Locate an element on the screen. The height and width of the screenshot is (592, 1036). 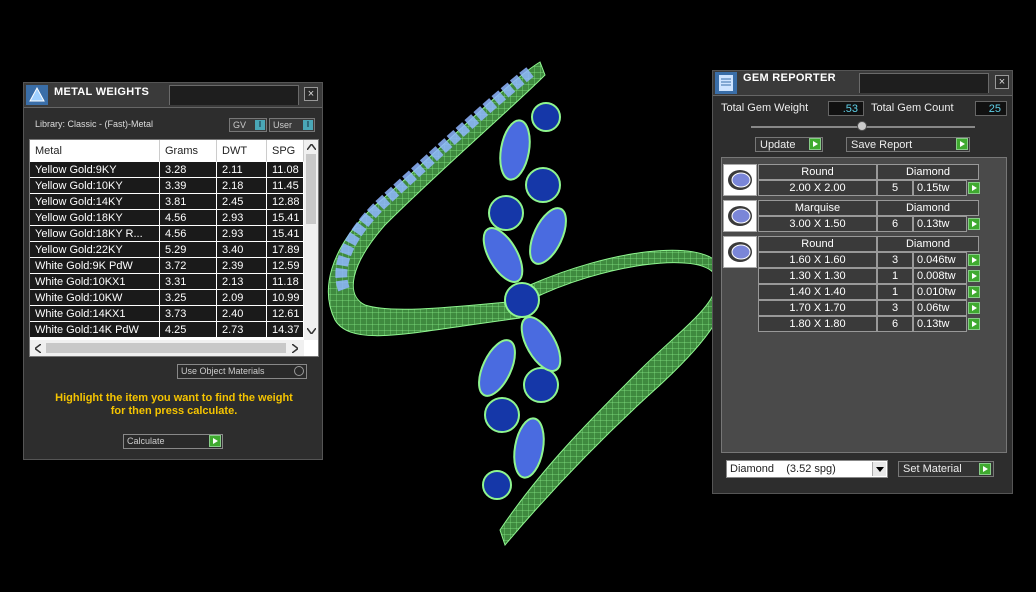
total-gem-count-label: Total Gem Count is located at coordinates (912, 108).